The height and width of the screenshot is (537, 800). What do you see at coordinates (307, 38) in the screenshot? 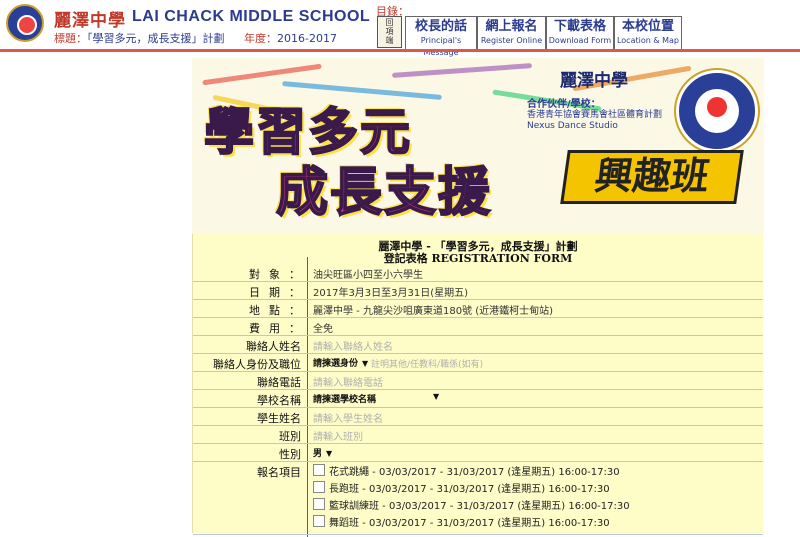
I see `year-value: 2016-2017` at bounding box center [307, 38].